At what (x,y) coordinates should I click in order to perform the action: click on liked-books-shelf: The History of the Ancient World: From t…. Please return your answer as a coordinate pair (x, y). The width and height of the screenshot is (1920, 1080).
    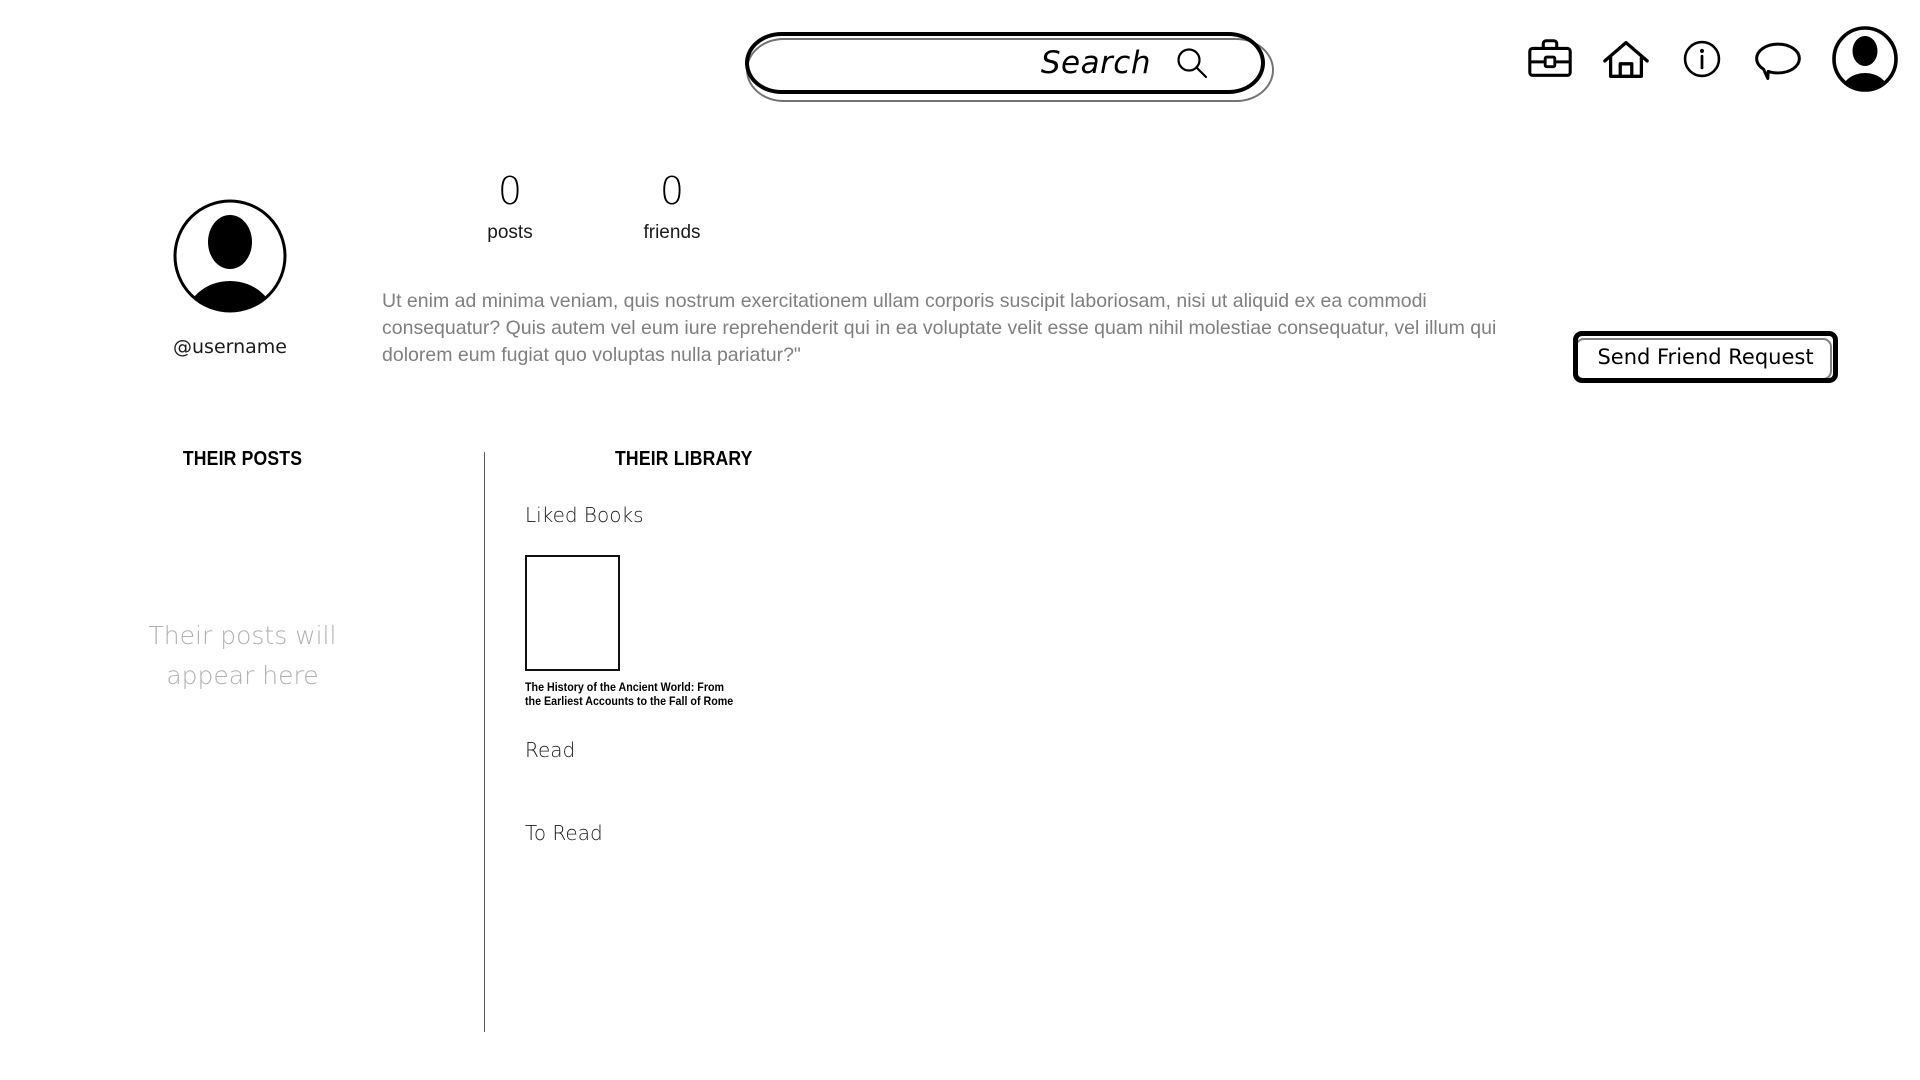
    Looking at the image, I should click on (629, 632).